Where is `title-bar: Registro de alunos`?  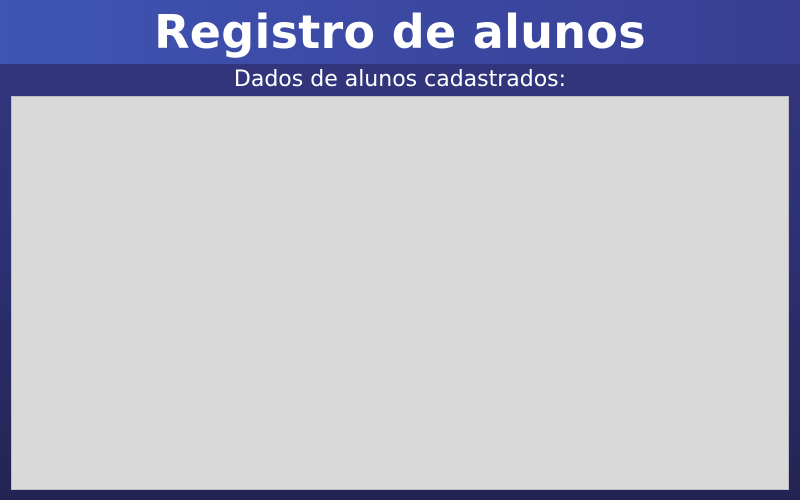
title-bar: Registro de alunos is located at coordinates (400, 32).